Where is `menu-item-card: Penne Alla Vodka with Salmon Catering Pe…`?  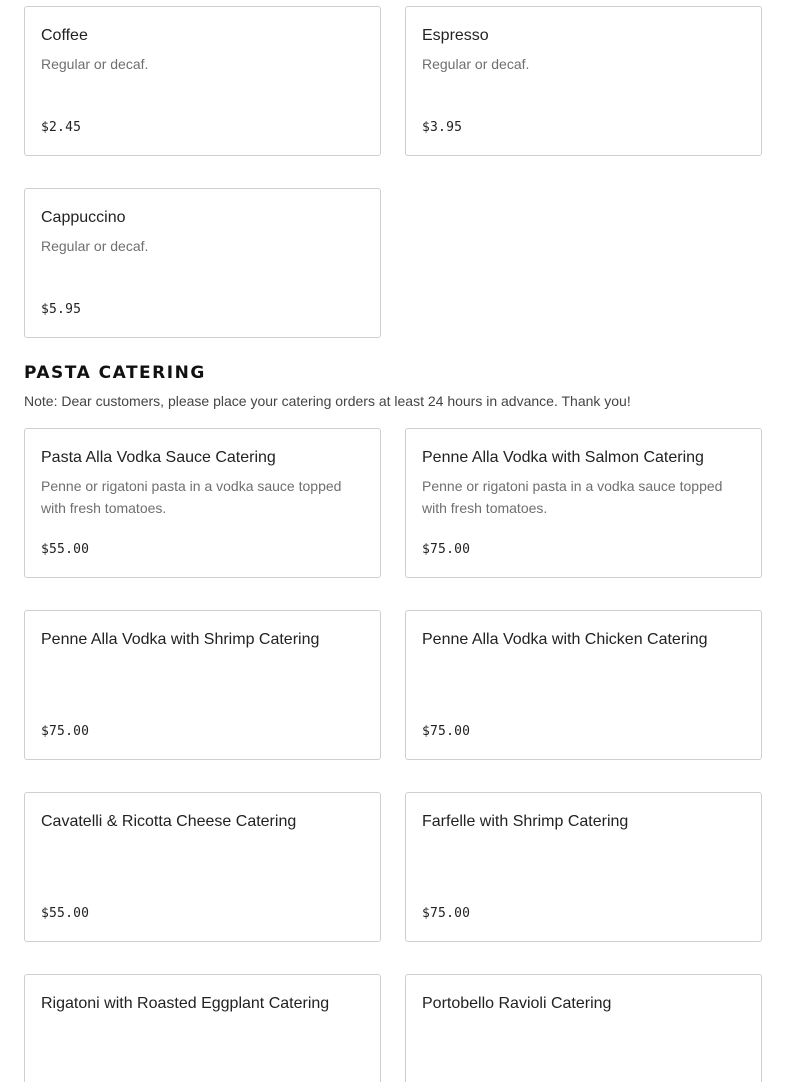
menu-item-card: Penne Alla Vodka with Salmon Catering Pe… is located at coordinates (583, 503).